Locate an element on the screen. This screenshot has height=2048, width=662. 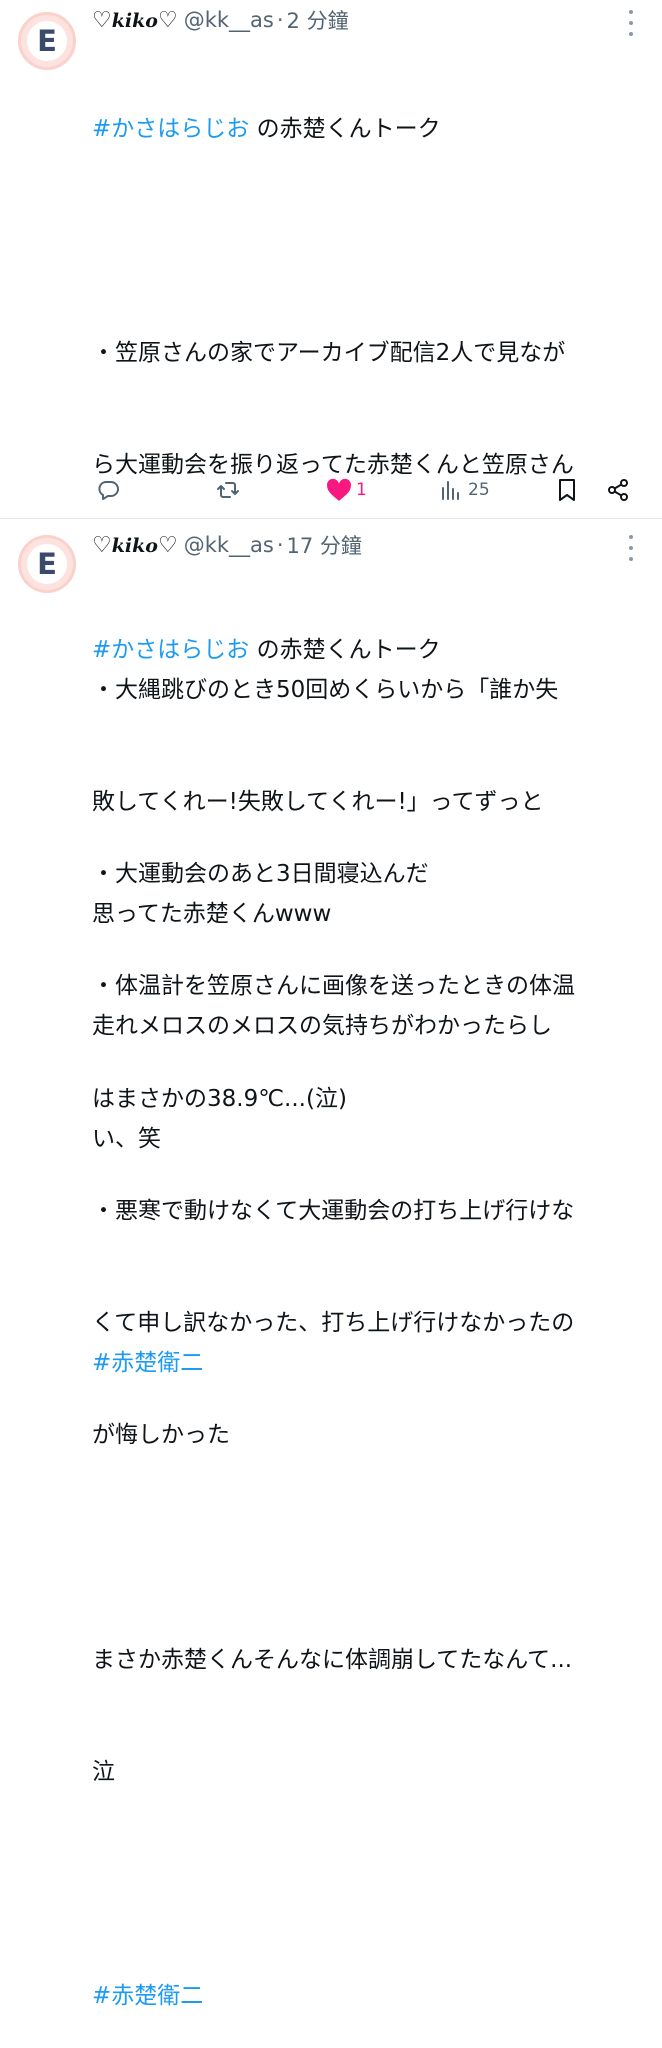
timestamp: 2 分鐘 is located at coordinates (318, 20).